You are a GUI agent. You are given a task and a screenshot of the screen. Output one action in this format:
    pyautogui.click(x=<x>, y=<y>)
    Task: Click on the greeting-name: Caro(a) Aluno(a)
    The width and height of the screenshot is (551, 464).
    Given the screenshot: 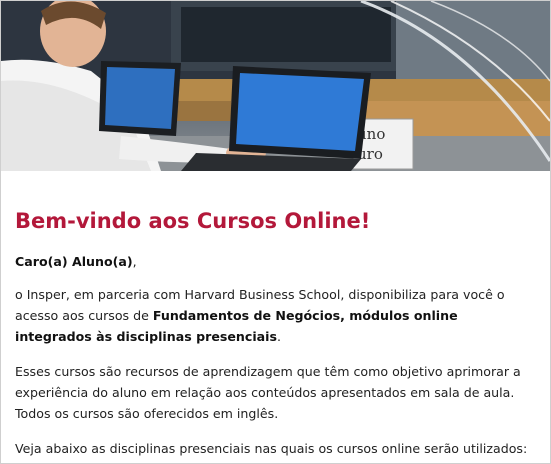 What is the action you would take?
    pyautogui.click(x=74, y=261)
    